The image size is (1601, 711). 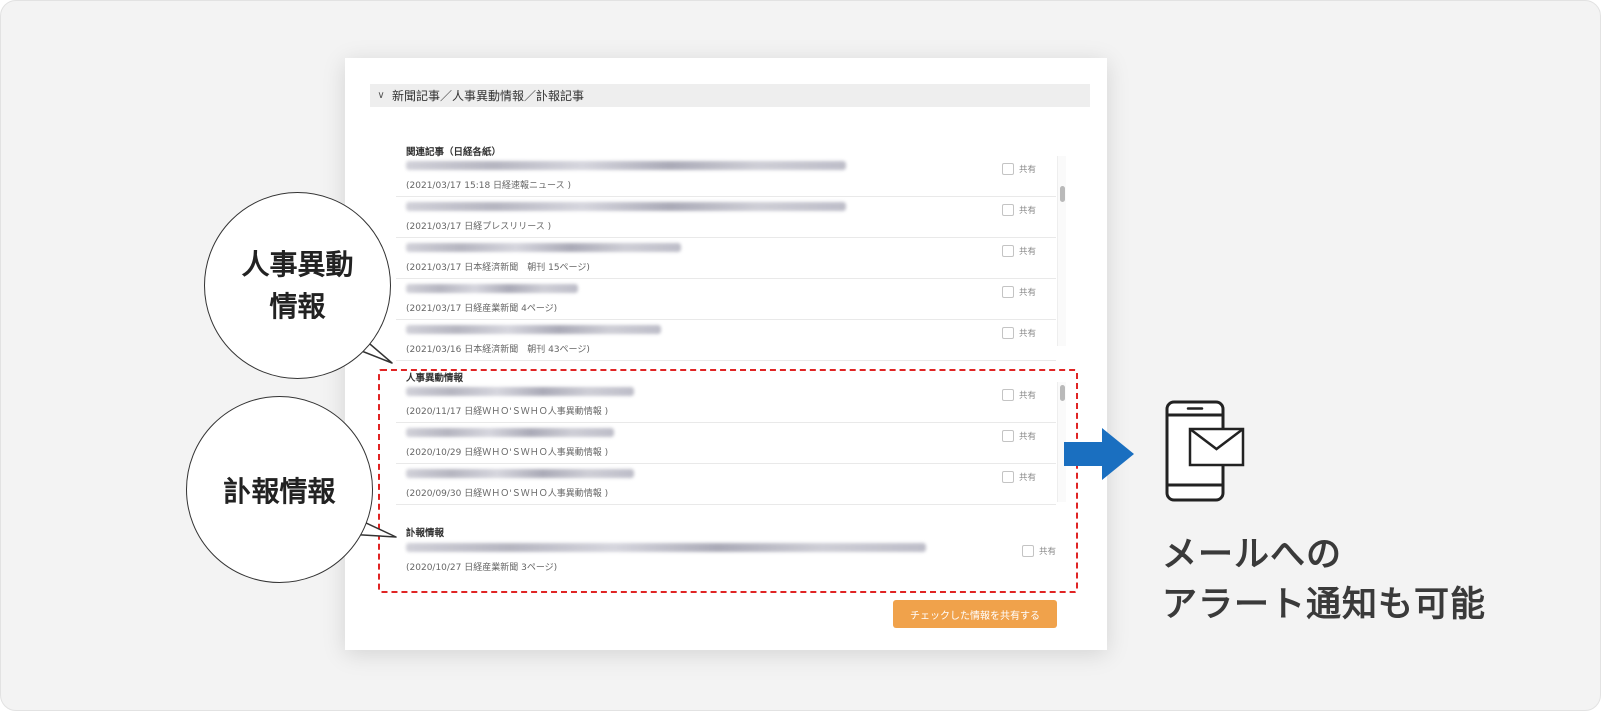 I want to click on article-meta: (2021/03/17 日本経済新聞 朝刊 15ページ), so click(x=498, y=268).